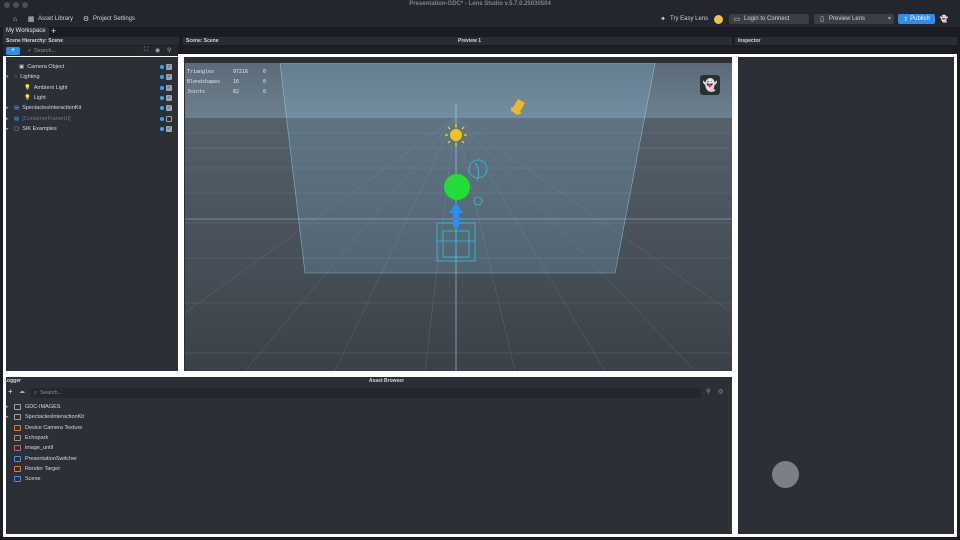  I want to click on avatar, so click(718, 19).